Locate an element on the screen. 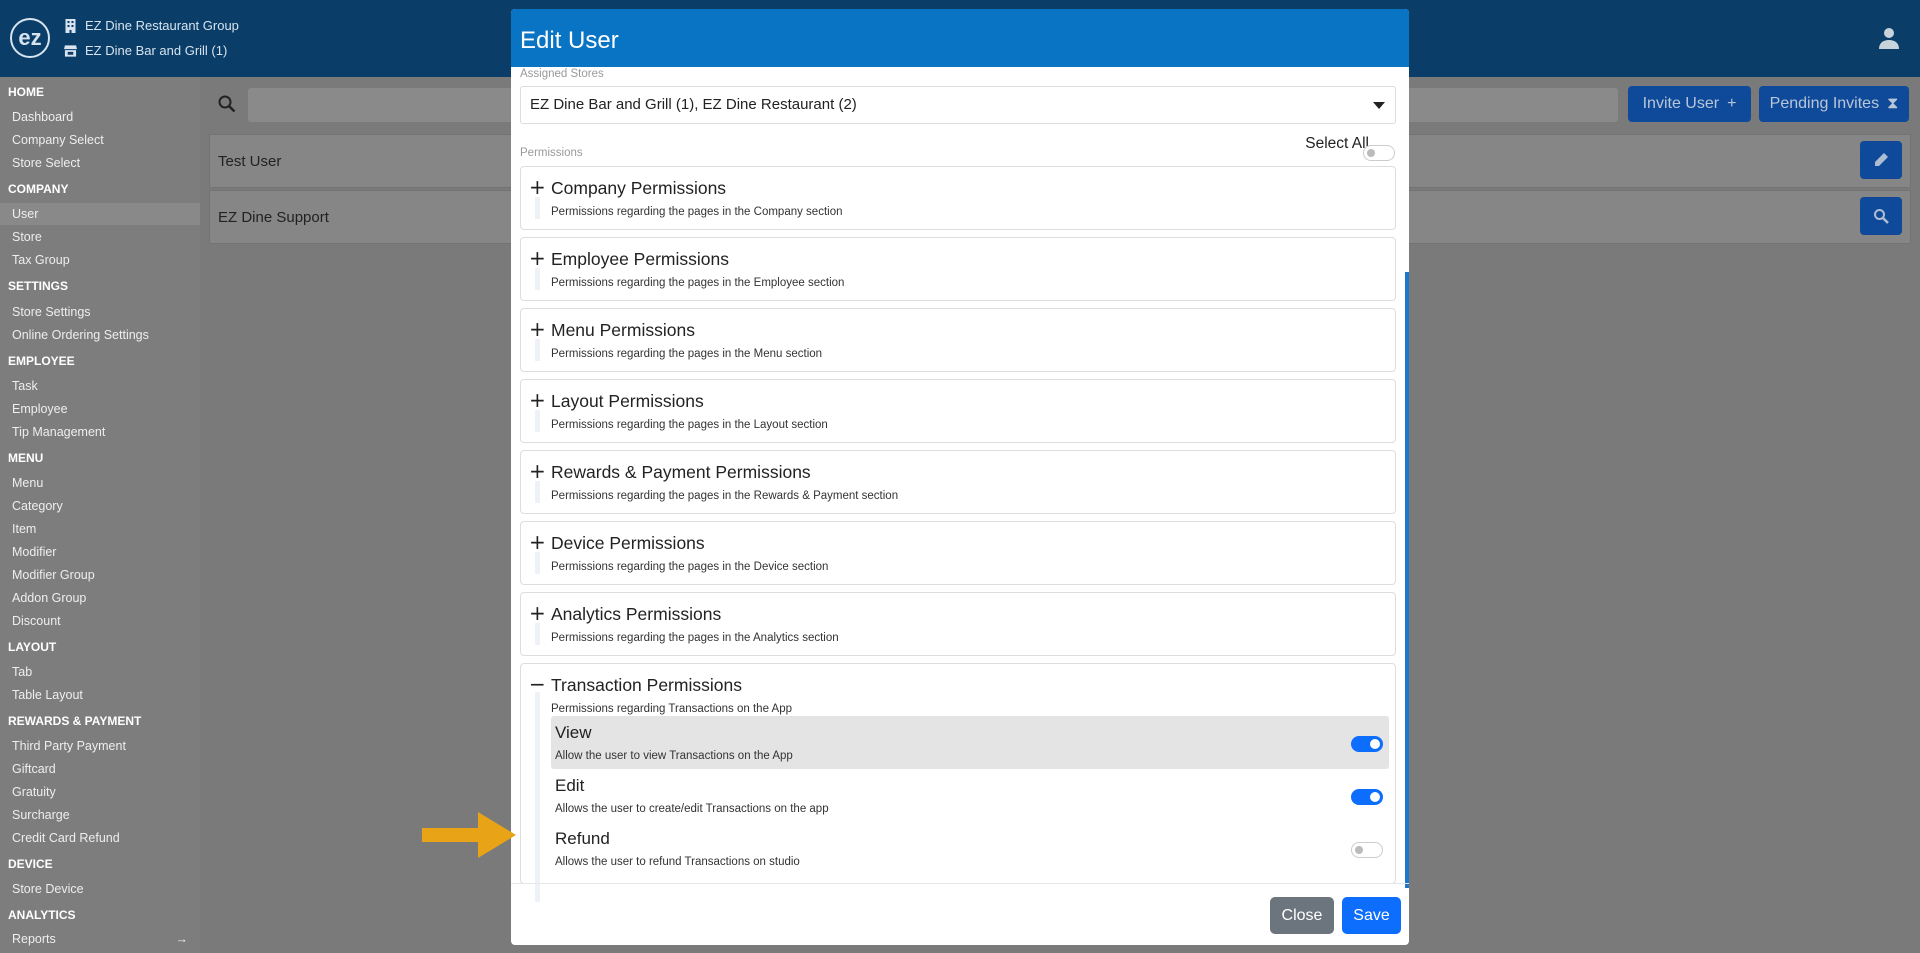  sidebar-item-modifier-group: Modifier Group is located at coordinates (53, 575).